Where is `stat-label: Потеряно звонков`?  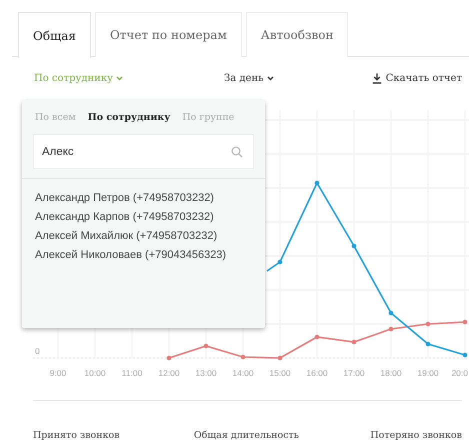
stat-label: Потеряно звонков is located at coordinates (416, 435).